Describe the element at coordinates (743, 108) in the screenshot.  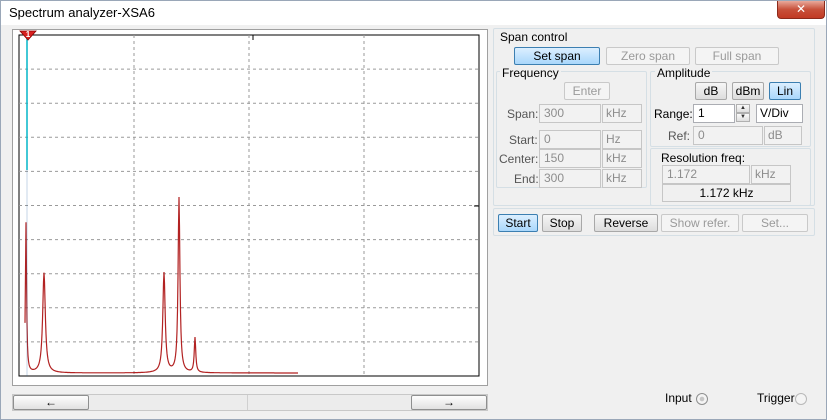
I see `chevron-up-icon: ▲` at that location.